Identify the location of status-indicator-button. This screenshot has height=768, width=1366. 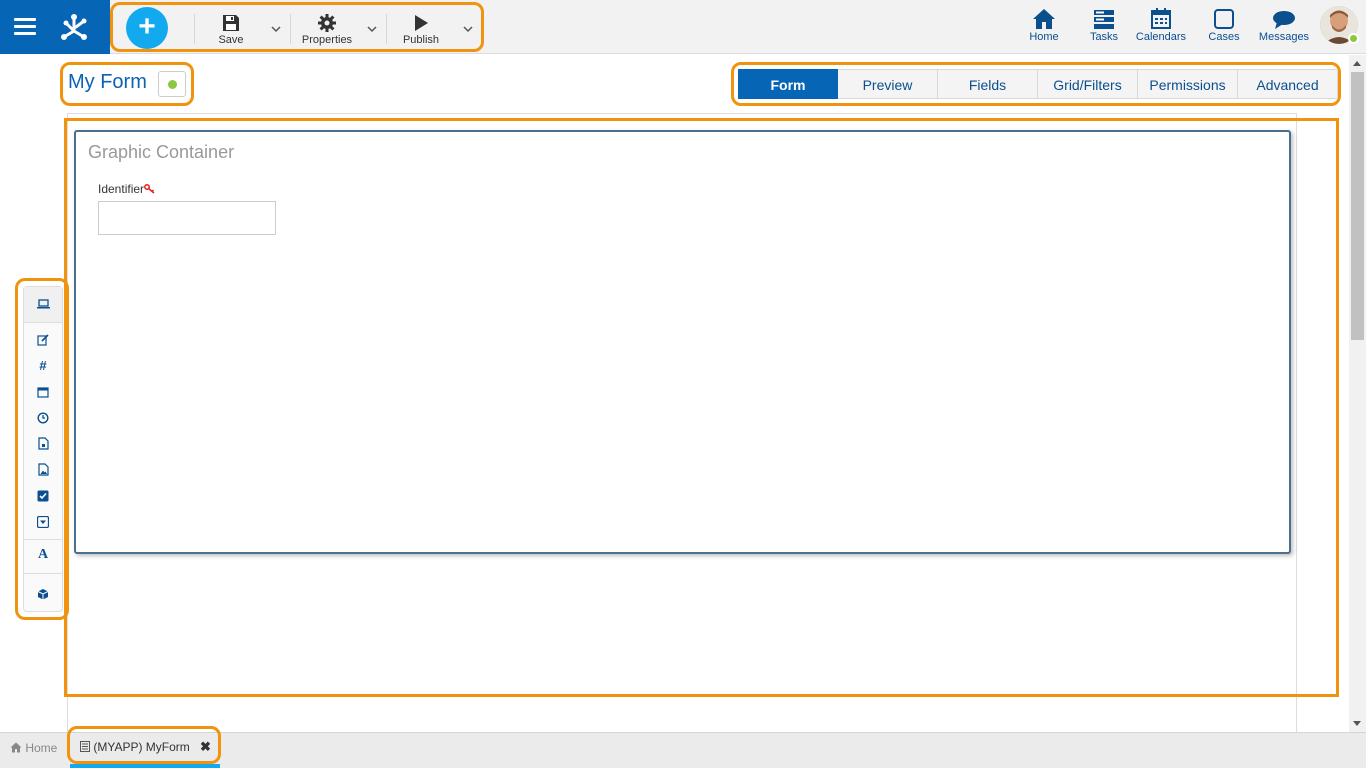
(172, 84).